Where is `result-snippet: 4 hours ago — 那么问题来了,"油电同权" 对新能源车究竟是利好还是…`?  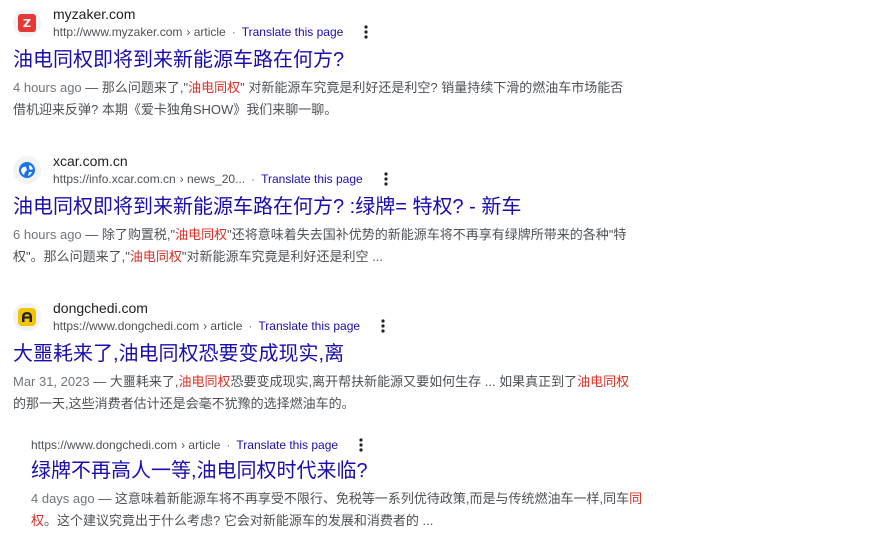
result-snippet: 4 hours ago — 那么问题来了,"油电同权" 对新能源车究竟是利好还是… is located at coordinates (323, 99).